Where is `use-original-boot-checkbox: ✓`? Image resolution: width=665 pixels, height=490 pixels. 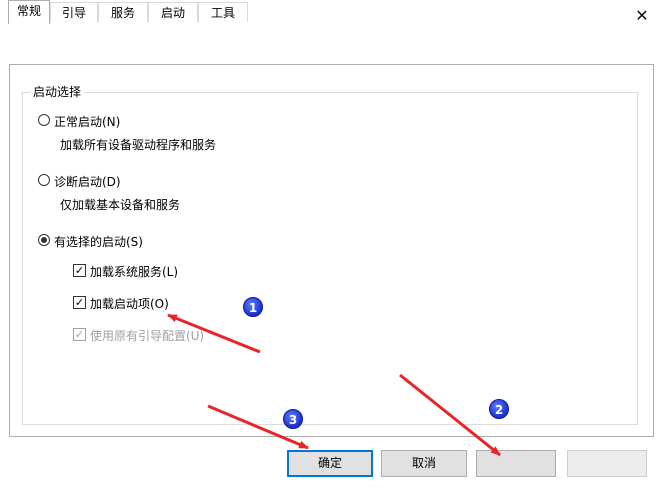
use-original-boot-checkbox: ✓ is located at coordinates (79, 334).